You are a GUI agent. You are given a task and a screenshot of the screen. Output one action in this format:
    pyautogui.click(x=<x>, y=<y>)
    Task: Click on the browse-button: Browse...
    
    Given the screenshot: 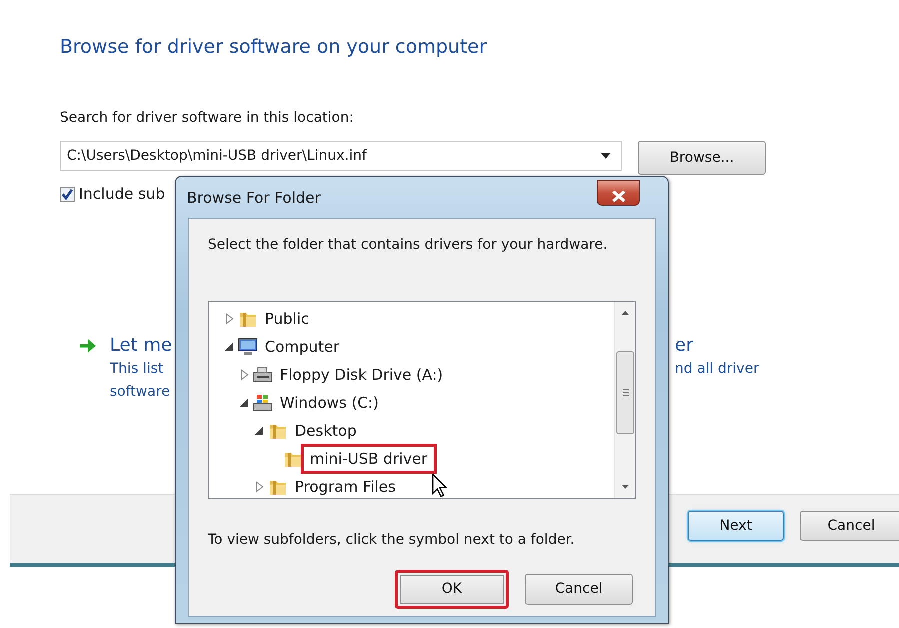 What is the action you would take?
    pyautogui.click(x=702, y=158)
    